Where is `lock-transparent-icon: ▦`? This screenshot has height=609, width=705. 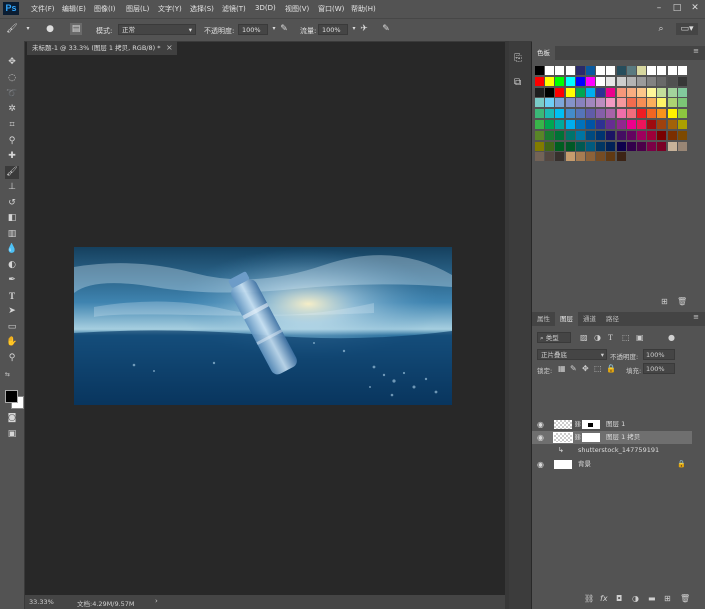
lock-transparent-icon: ▦ is located at coordinates (562, 368).